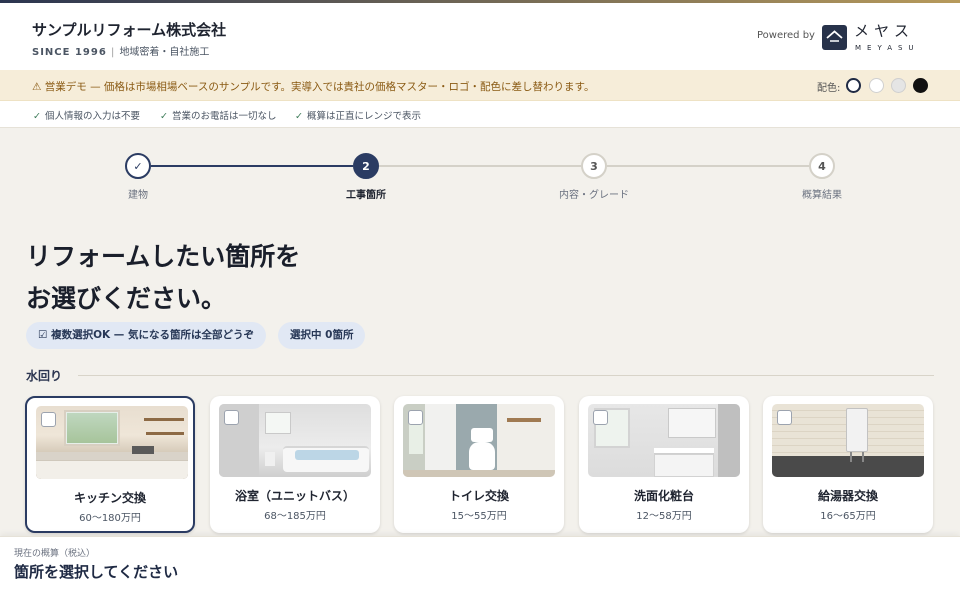  Describe the element at coordinates (96, 572) in the screenshot. I see `estimate-value: 箇所を選択してください` at that location.